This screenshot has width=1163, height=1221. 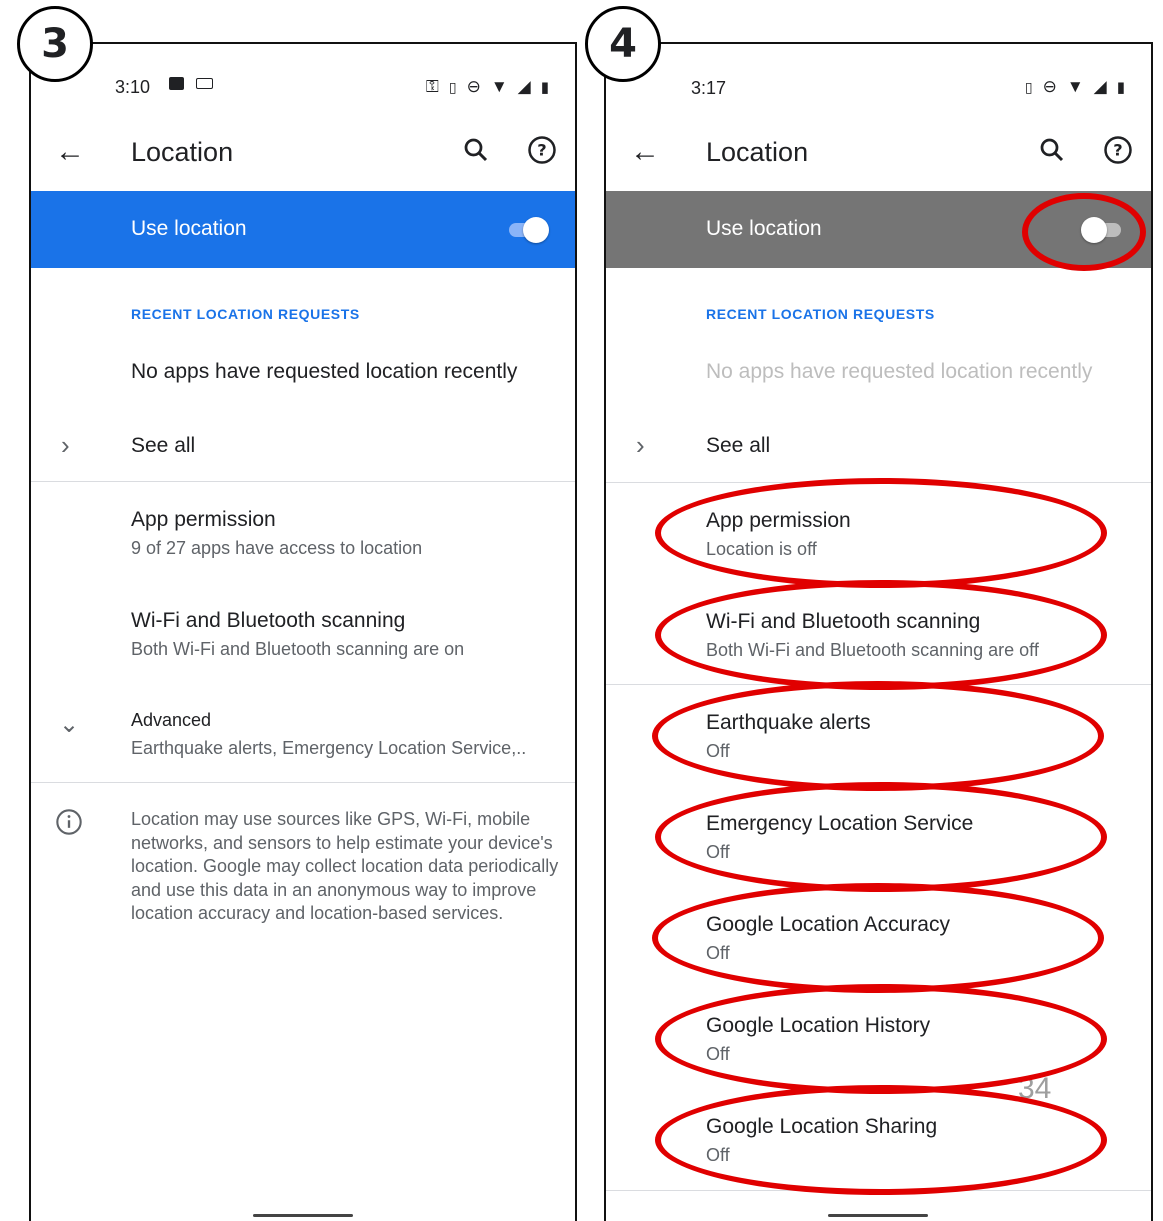 What do you see at coordinates (277, 548) in the screenshot?
I see `setting-subtitle: 9 of 27 apps have access to location` at bounding box center [277, 548].